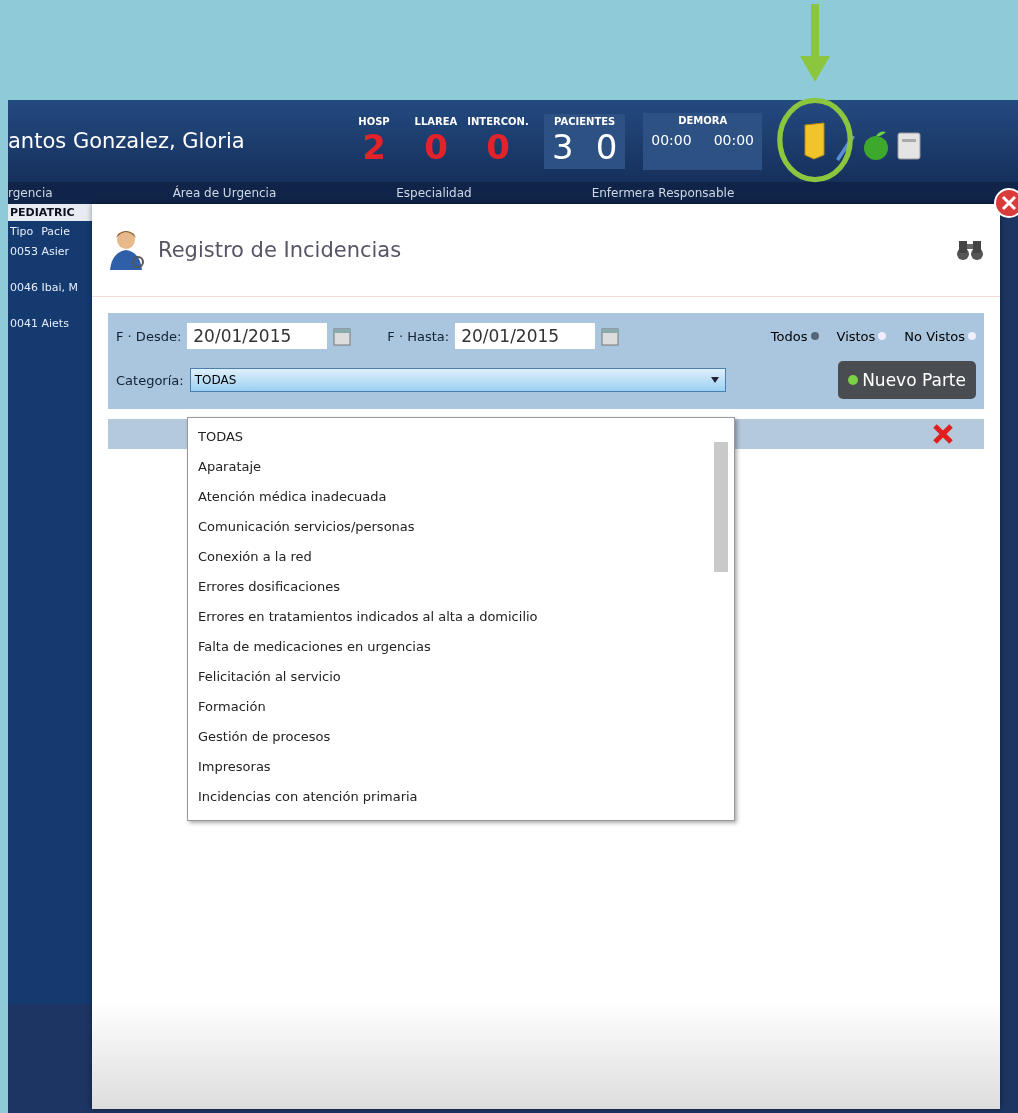 The image size is (1018, 1113). Describe the element at coordinates (934, 336) in the screenshot. I see `filter-option-label: No Vistos` at that location.